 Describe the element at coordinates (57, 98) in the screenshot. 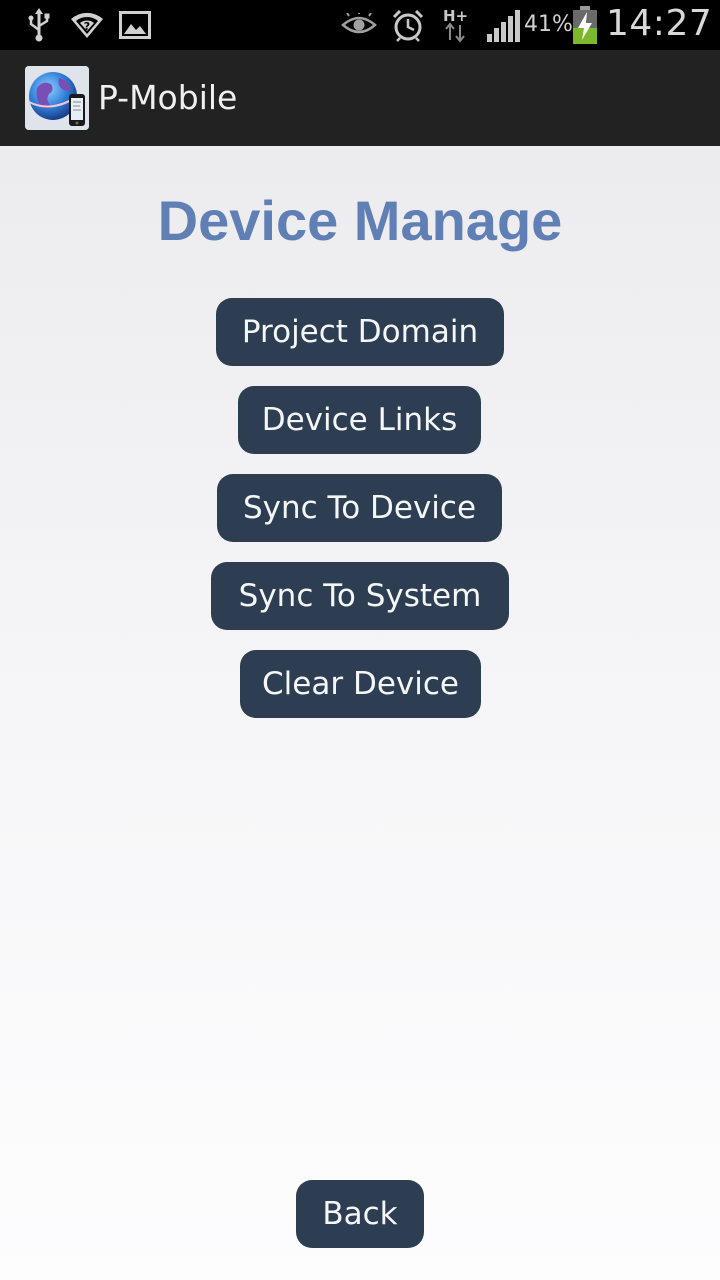

I see `globe-phone-icon` at that location.